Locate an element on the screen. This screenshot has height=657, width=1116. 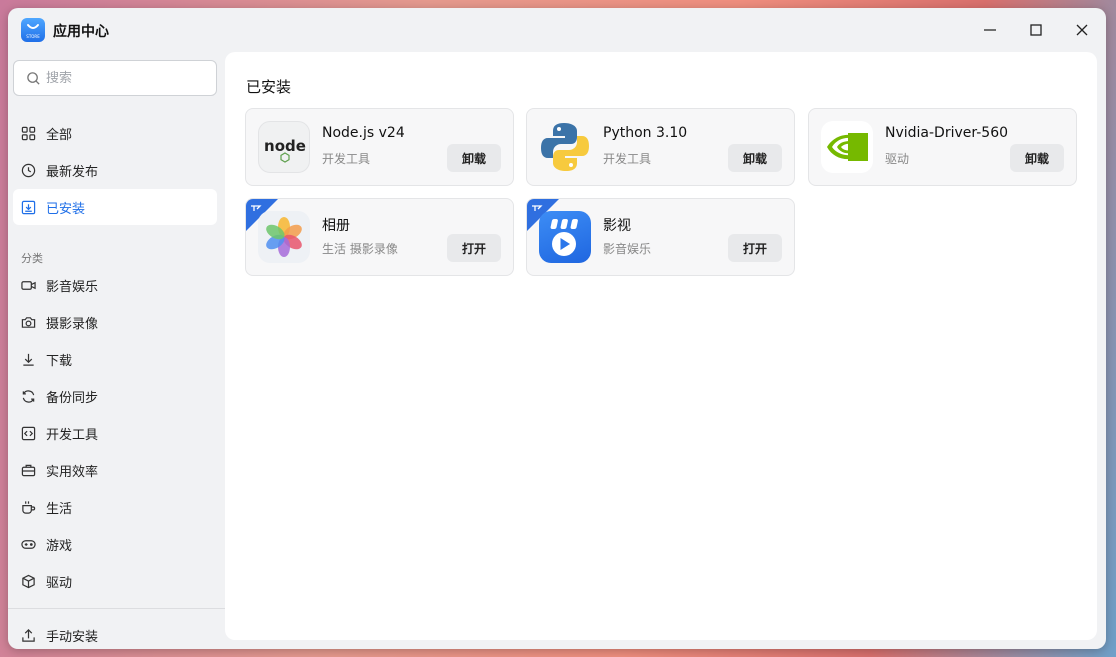
maximize-icon is located at coordinates (1036, 30).